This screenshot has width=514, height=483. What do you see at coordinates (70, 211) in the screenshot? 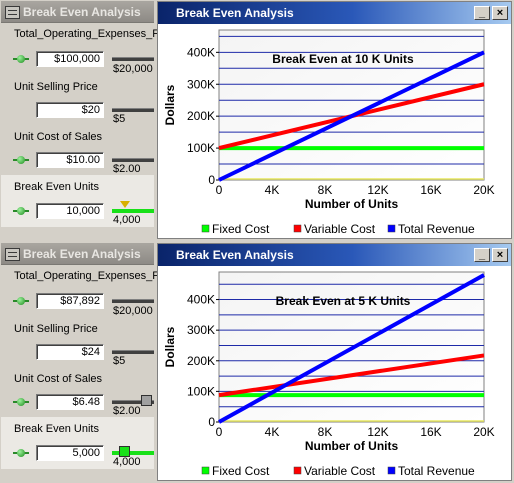
I see `break-even-units-field: 10,000` at bounding box center [70, 211].